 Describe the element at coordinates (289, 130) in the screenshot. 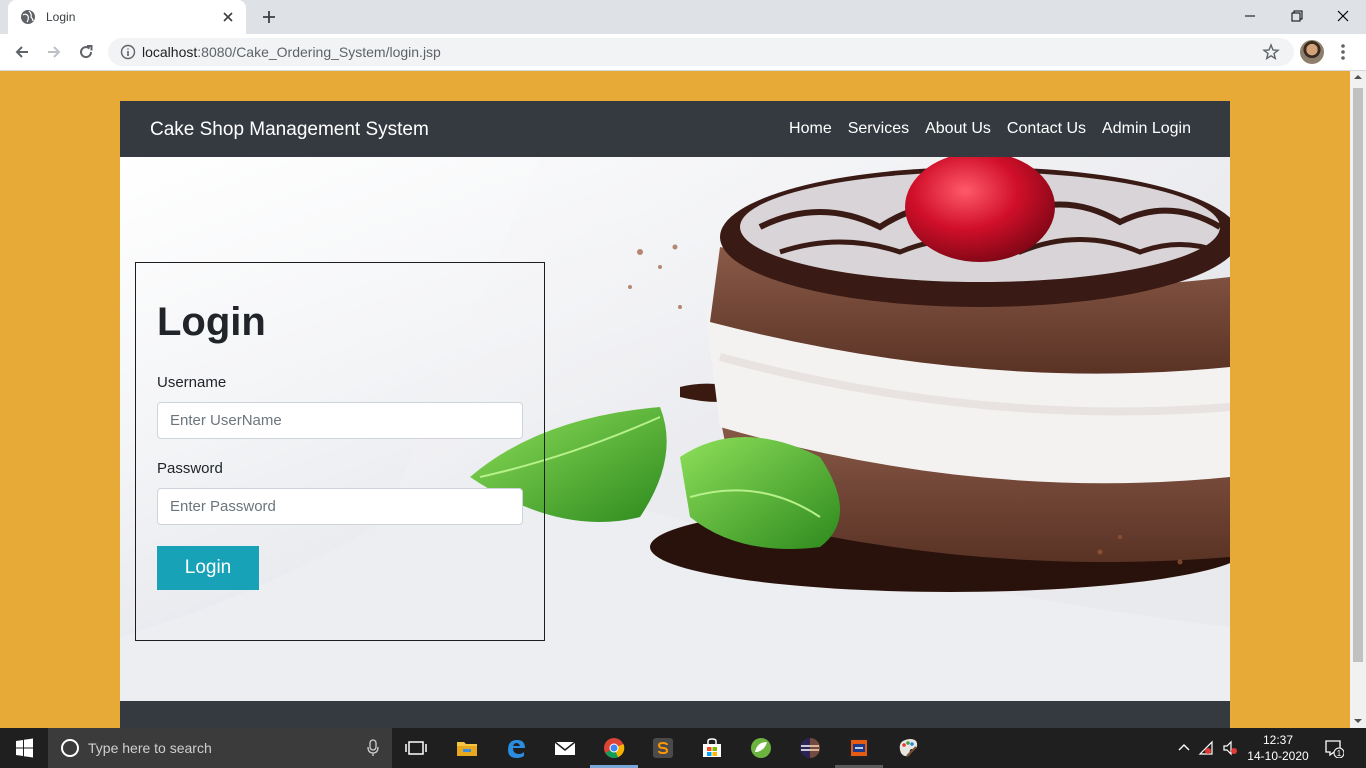

I see `site-brand: Cake Shop Management System` at that location.